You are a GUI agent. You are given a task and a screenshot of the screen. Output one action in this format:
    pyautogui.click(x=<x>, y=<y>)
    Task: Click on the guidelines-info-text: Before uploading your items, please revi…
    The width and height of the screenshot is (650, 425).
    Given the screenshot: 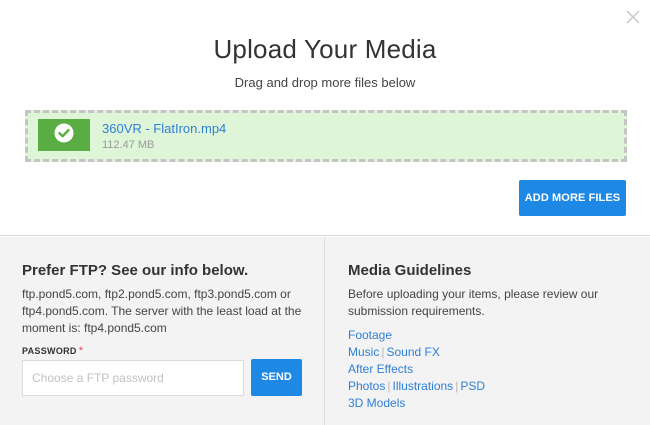 What is the action you would take?
    pyautogui.click(x=473, y=302)
    